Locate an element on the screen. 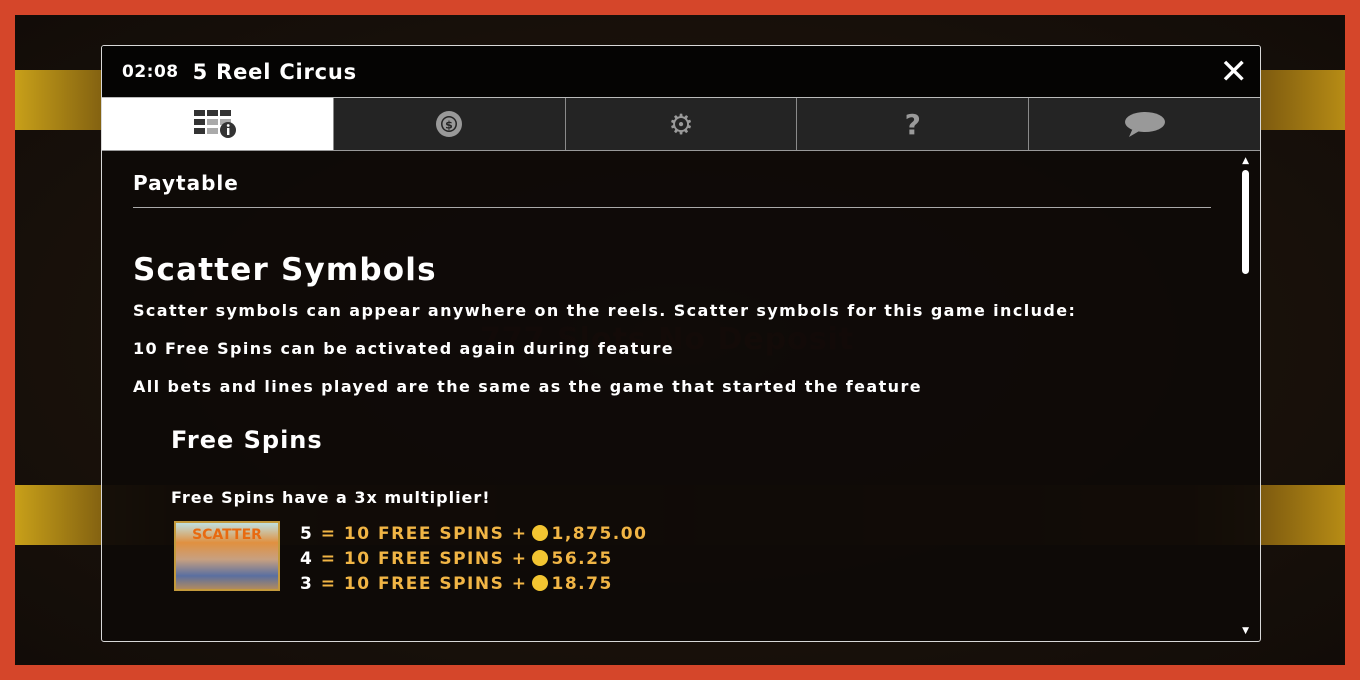 The image size is (1360, 680). paytable-icon is located at coordinates (215, 124).